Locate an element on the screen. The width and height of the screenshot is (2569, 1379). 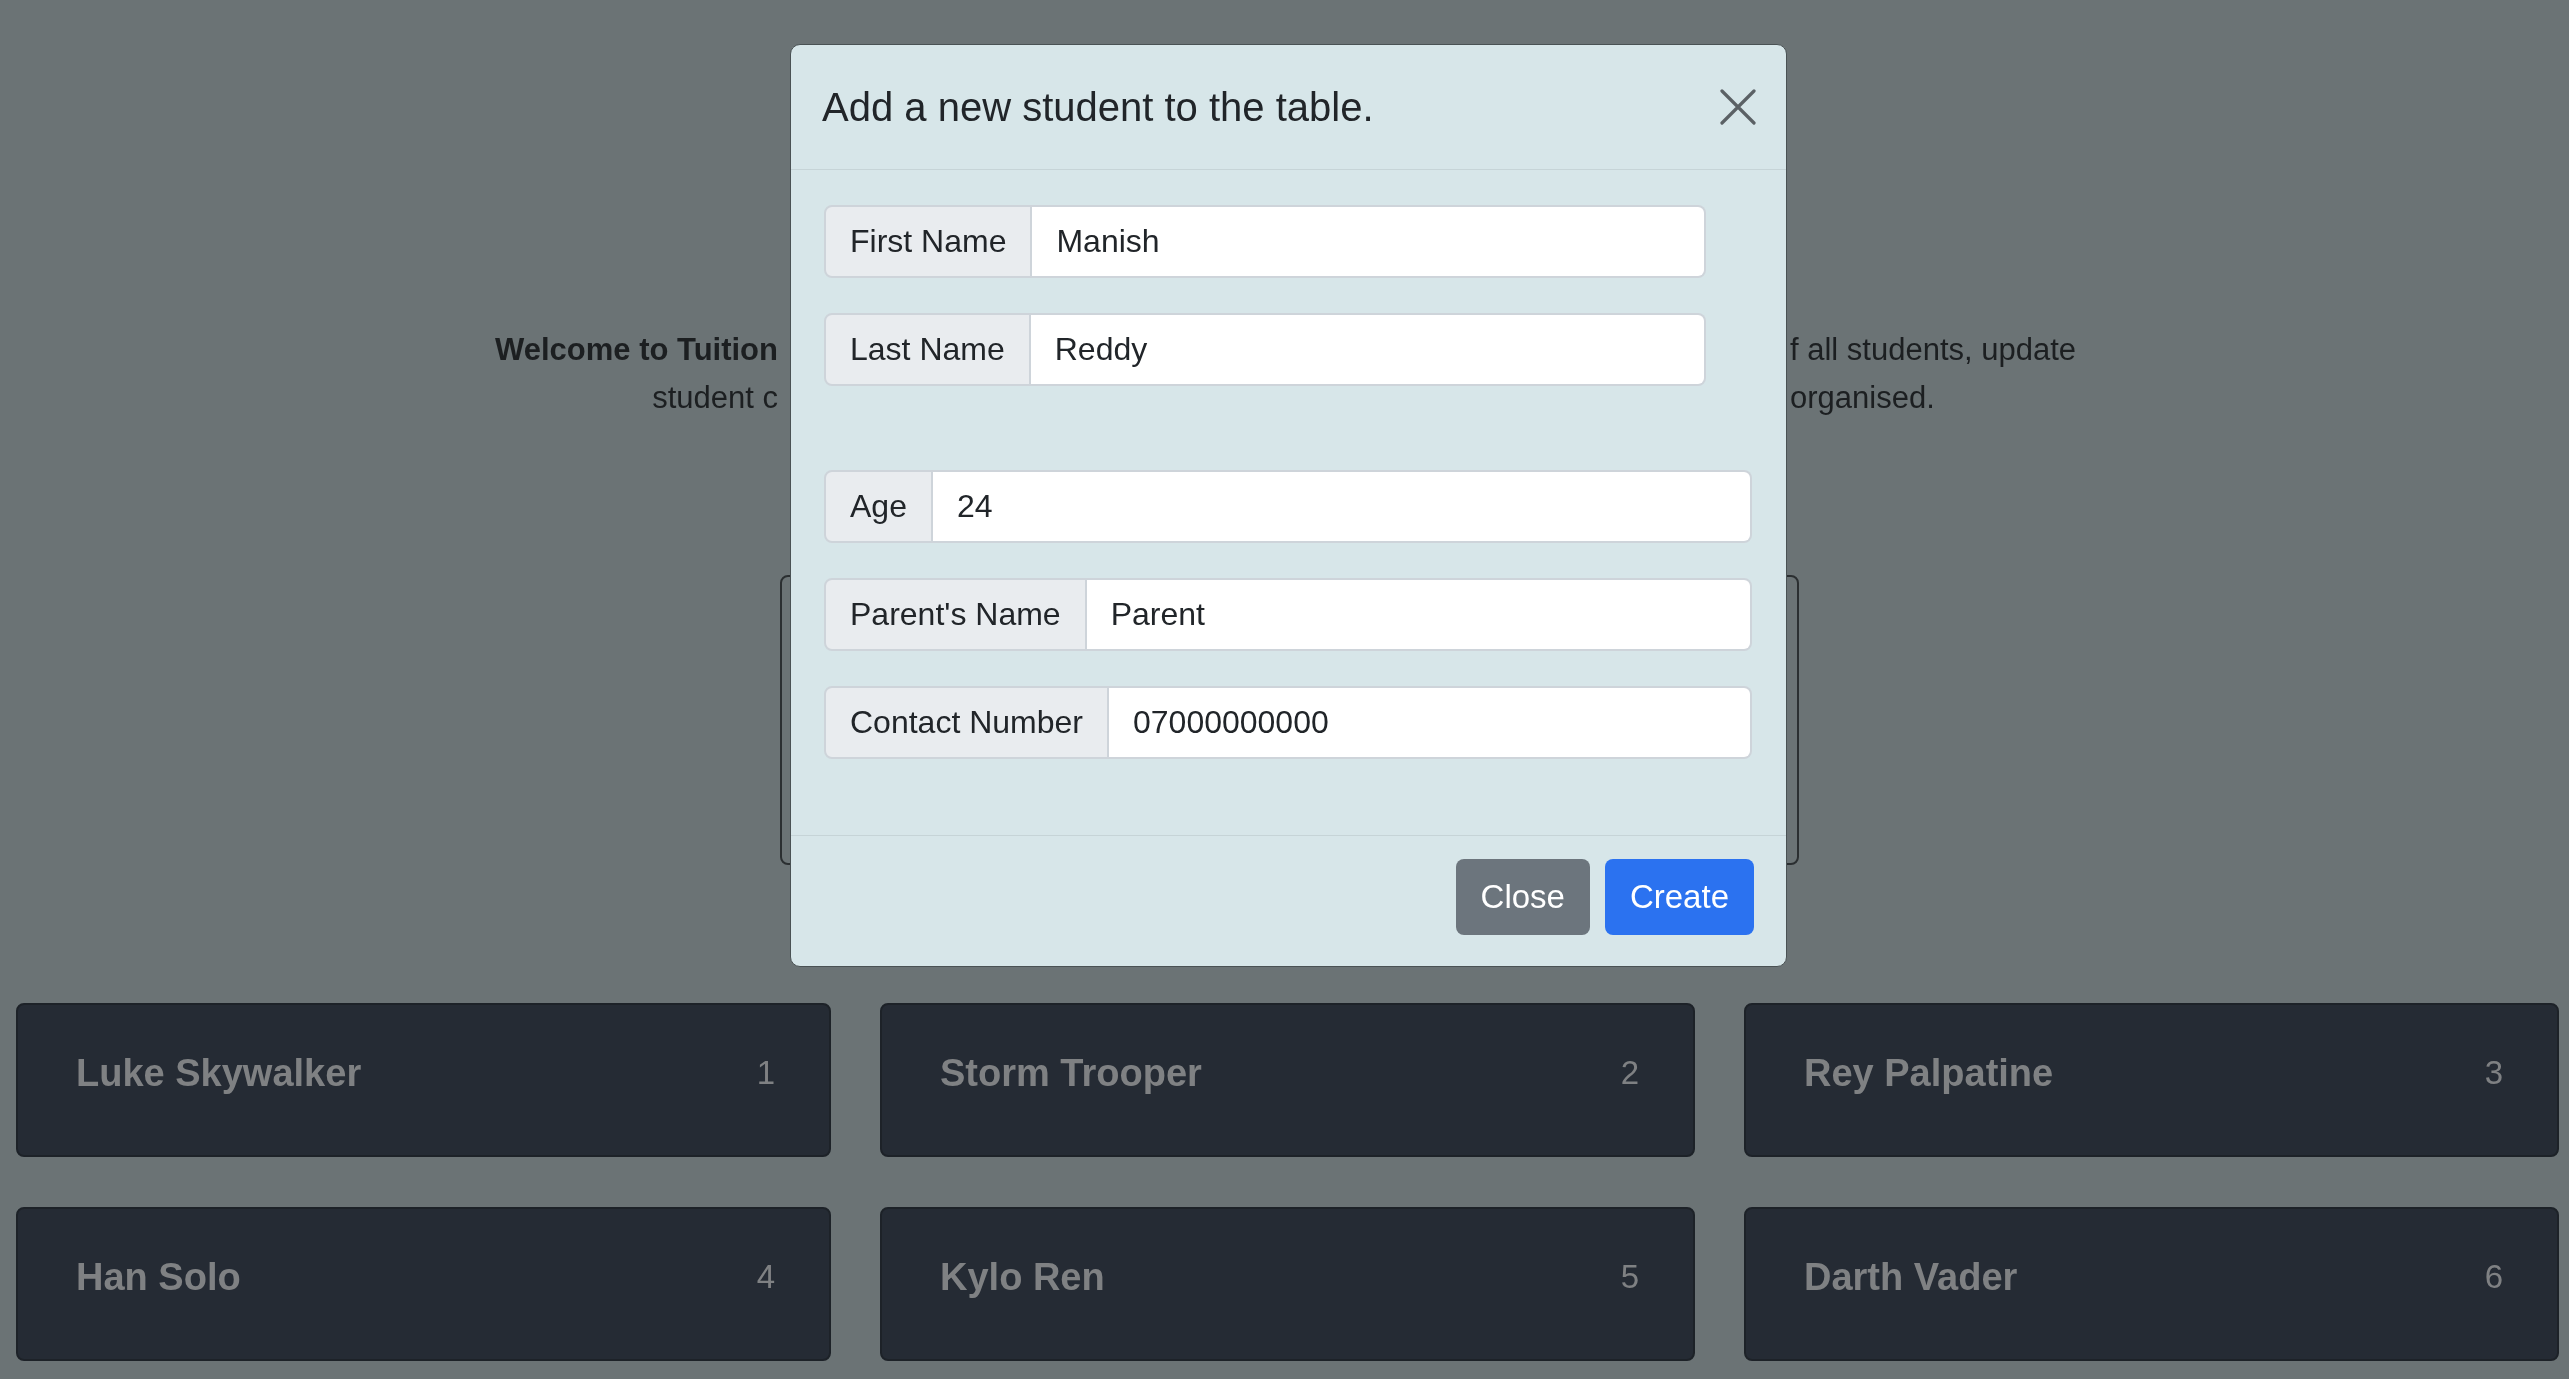
student-name: Kylo Ren is located at coordinates (1022, 1277).